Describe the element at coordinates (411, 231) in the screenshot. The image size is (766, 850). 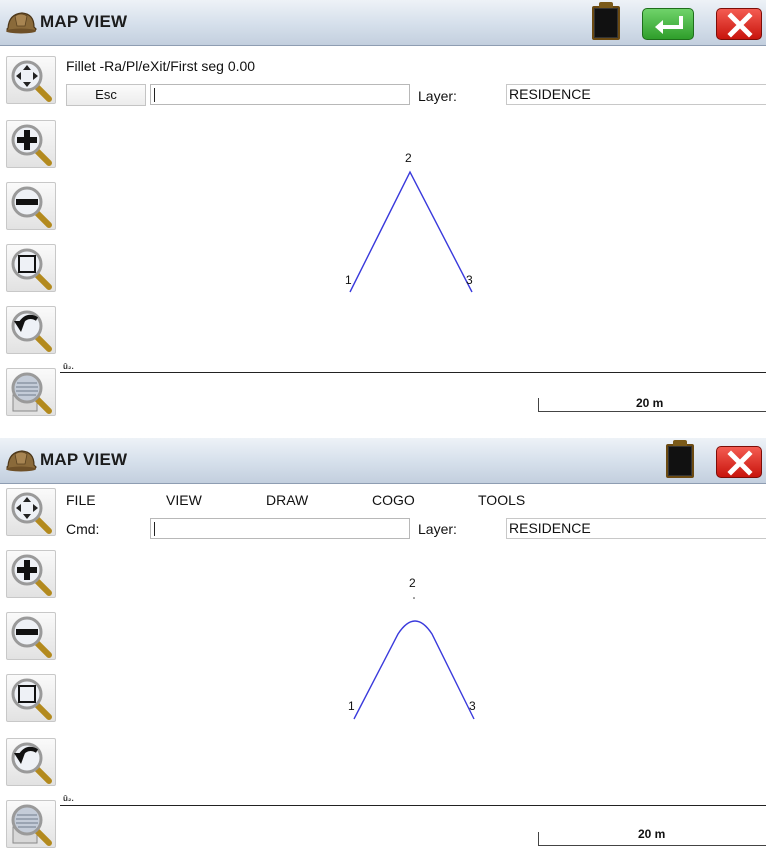
I see `polyline-segment` at that location.